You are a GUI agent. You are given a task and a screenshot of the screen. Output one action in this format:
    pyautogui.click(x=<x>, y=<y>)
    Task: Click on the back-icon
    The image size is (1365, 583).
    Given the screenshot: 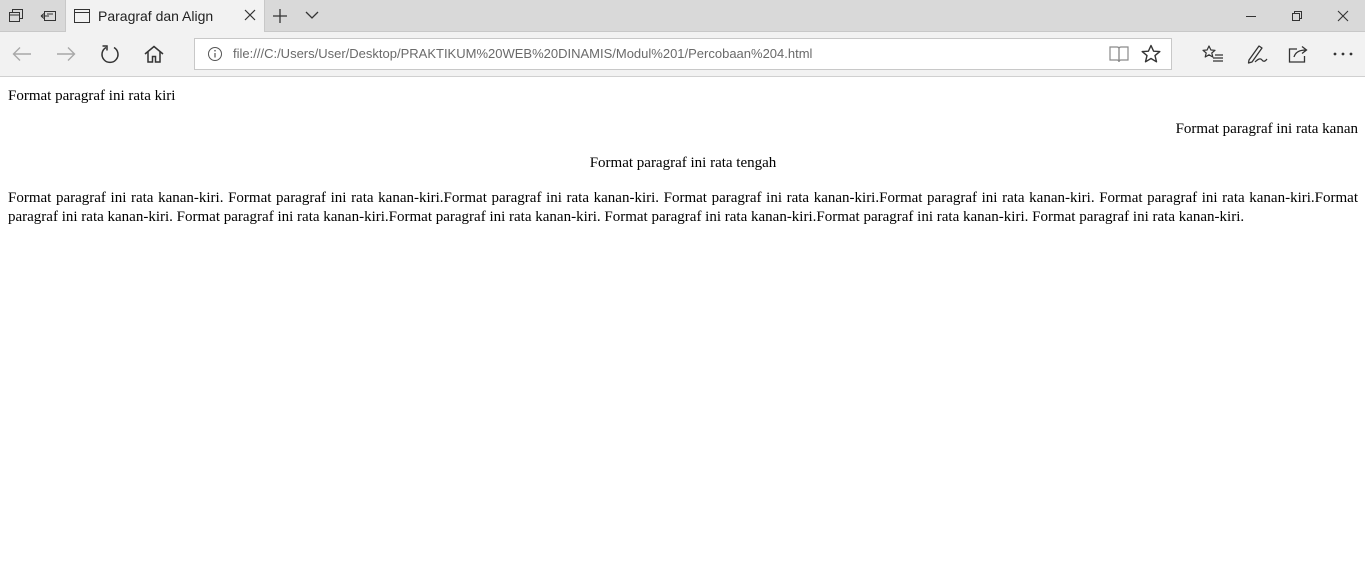 What is the action you would take?
    pyautogui.click(x=22, y=54)
    